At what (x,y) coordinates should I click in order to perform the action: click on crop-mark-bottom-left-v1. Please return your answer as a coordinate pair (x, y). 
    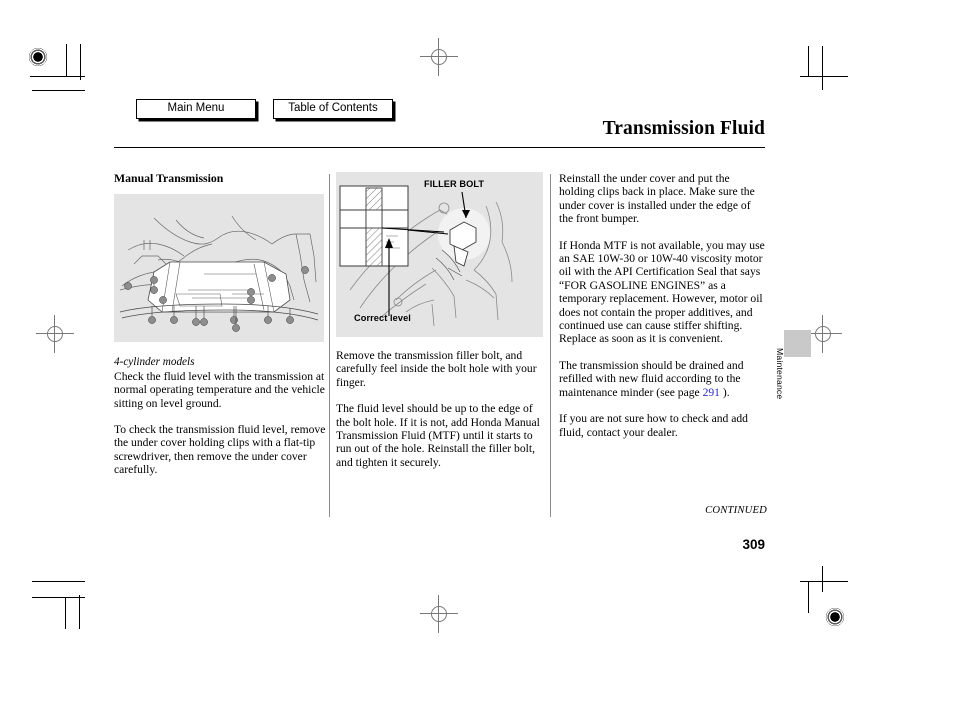
    Looking at the image, I should click on (65, 613).